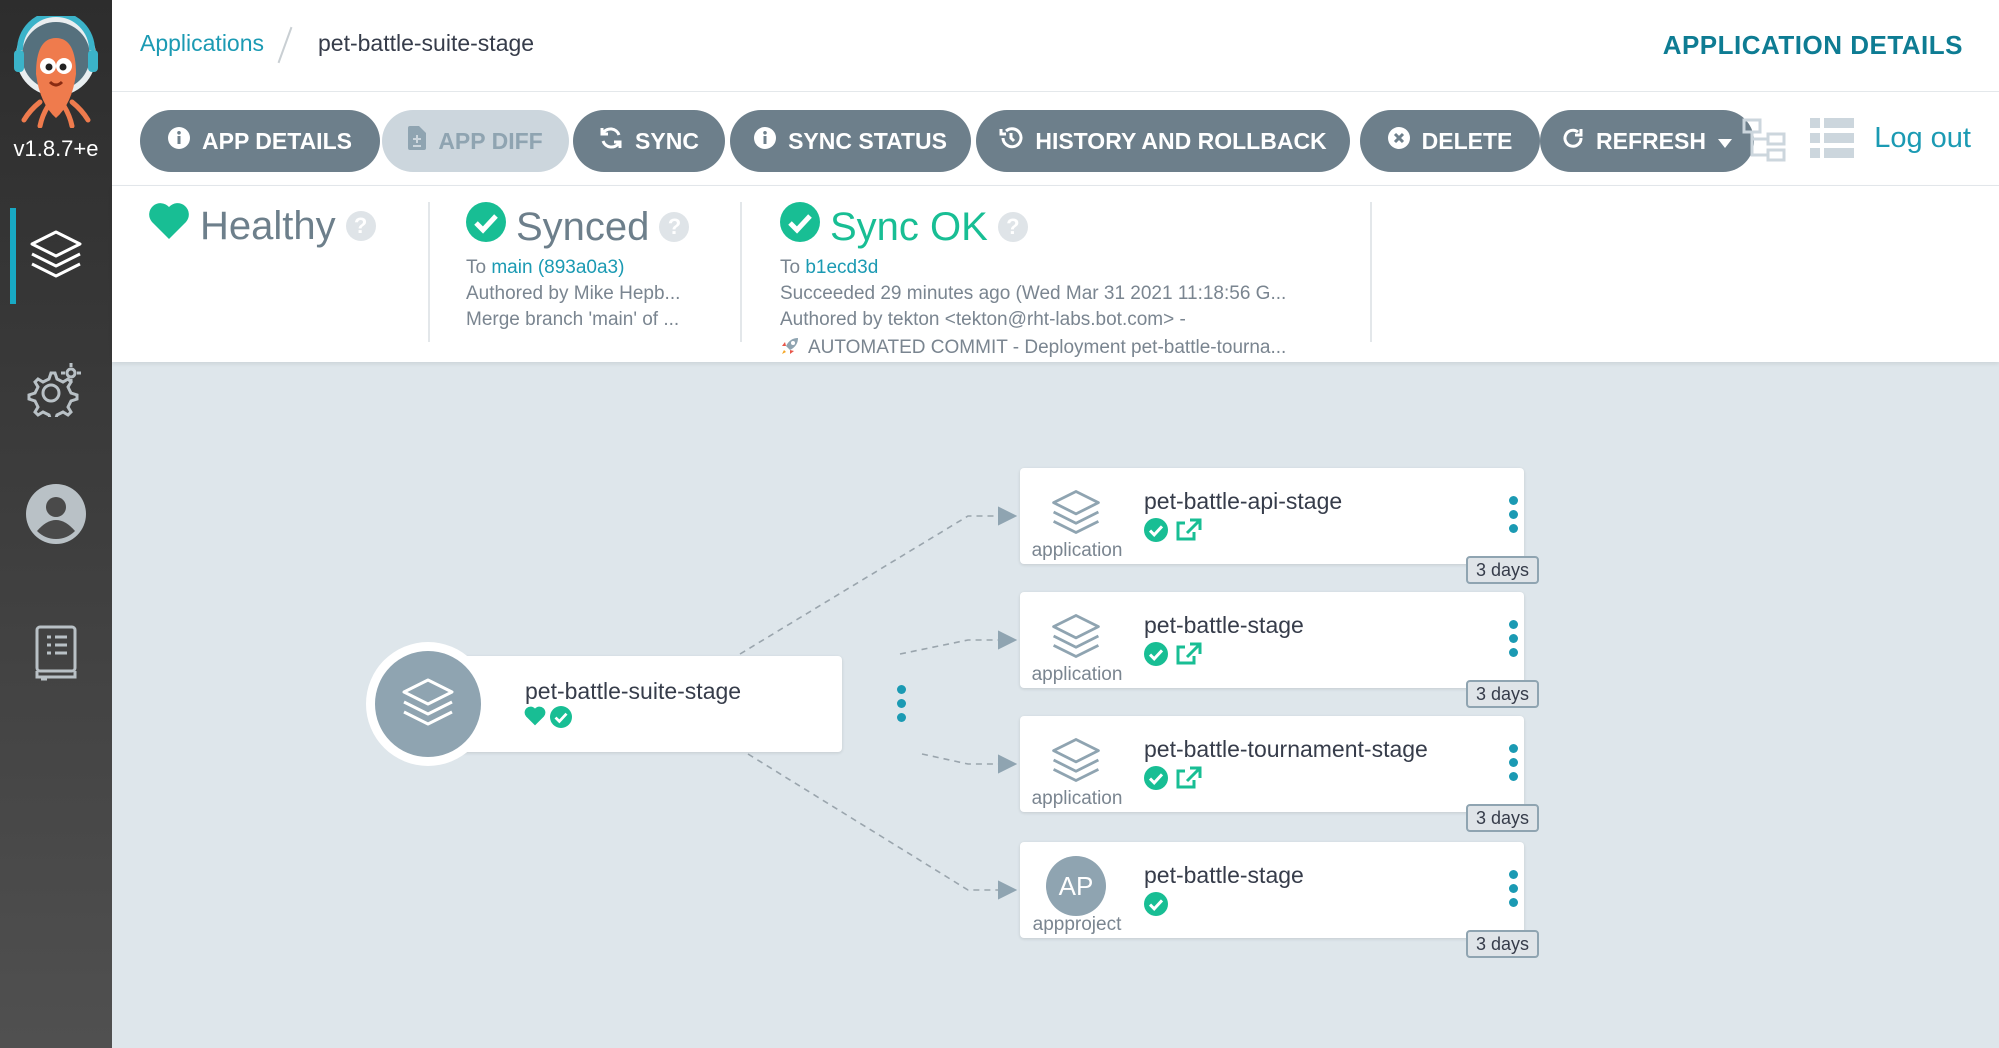 The image size is (1999, 1048). I want to click on list-view-icon, so click(1832, 140).